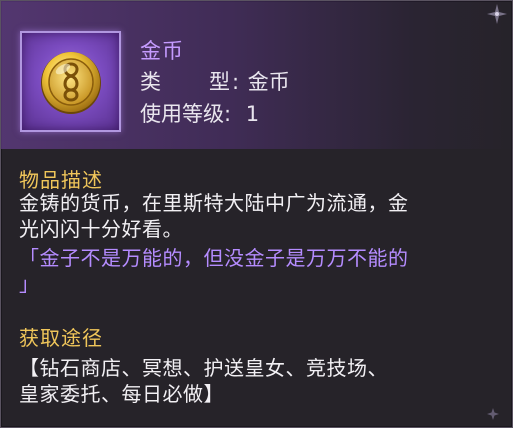 Image resolution: width=513 pixels, height=428 pixels. What do you see at coordinates (29, 284) in the screenshot?
I see `quote-line: 」` at bounding box center [29, 284].